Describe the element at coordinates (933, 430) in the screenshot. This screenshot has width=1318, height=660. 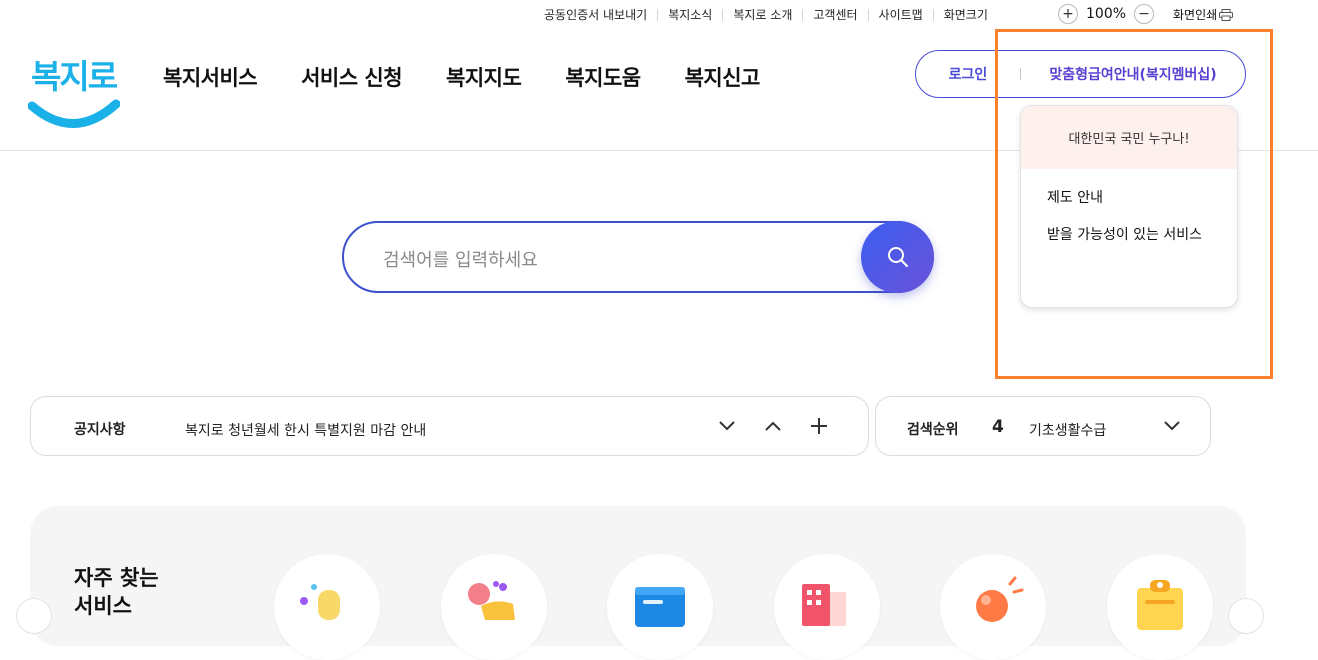
I see `ranking-label: 검색순위` at that location.